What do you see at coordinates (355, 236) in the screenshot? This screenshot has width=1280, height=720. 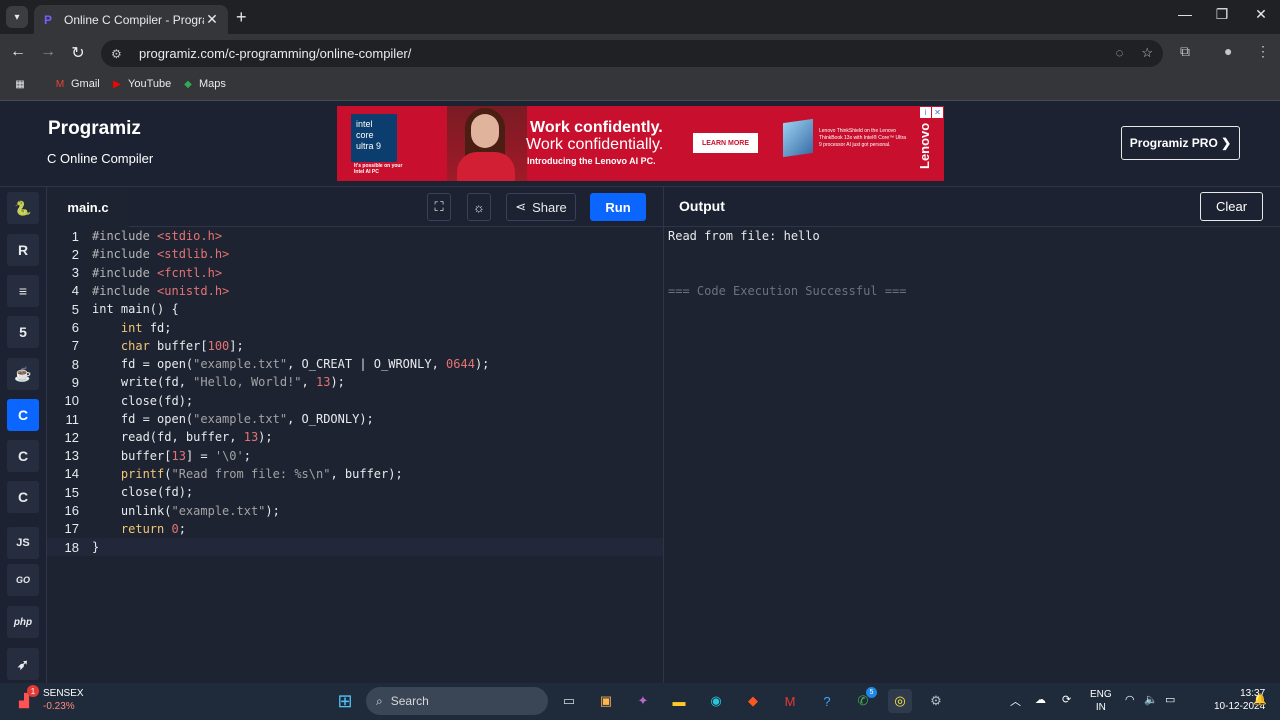 I see `code-line: 1 #include <stdio.h>` at bounding box center [355, 236].